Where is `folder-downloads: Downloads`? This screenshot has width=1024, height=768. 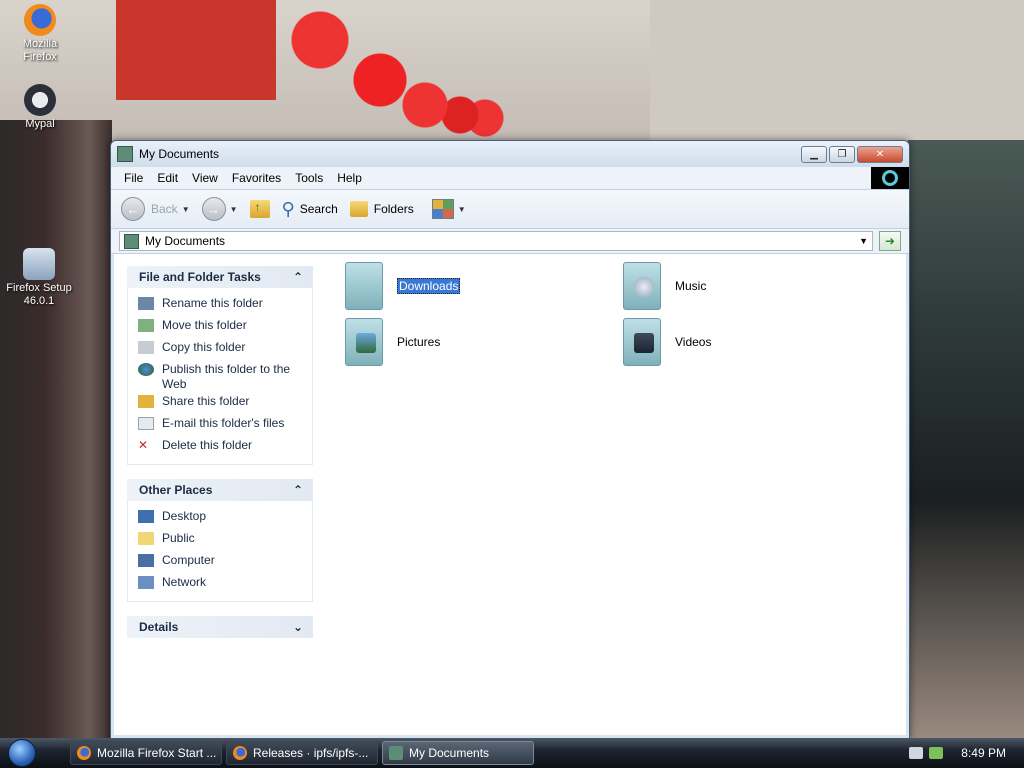 folder-downloads: Downloads is located at coordinates (403, 286).